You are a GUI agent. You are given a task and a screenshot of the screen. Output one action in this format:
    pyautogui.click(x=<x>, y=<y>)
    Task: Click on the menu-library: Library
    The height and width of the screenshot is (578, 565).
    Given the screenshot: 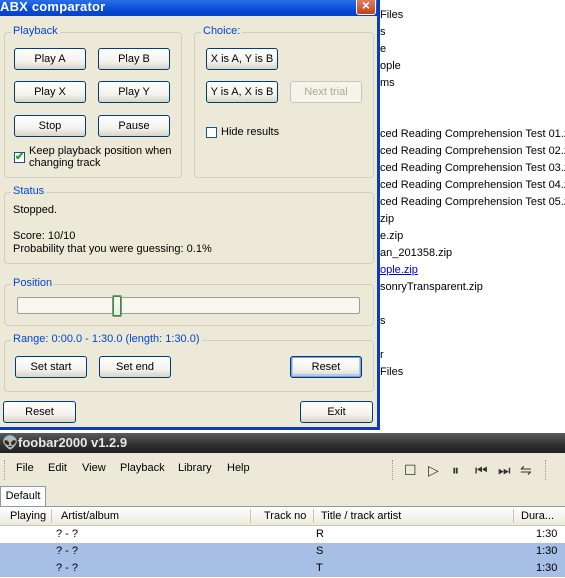 What is the action you would take?
    pyautogui.click(x=195, y=468)
    